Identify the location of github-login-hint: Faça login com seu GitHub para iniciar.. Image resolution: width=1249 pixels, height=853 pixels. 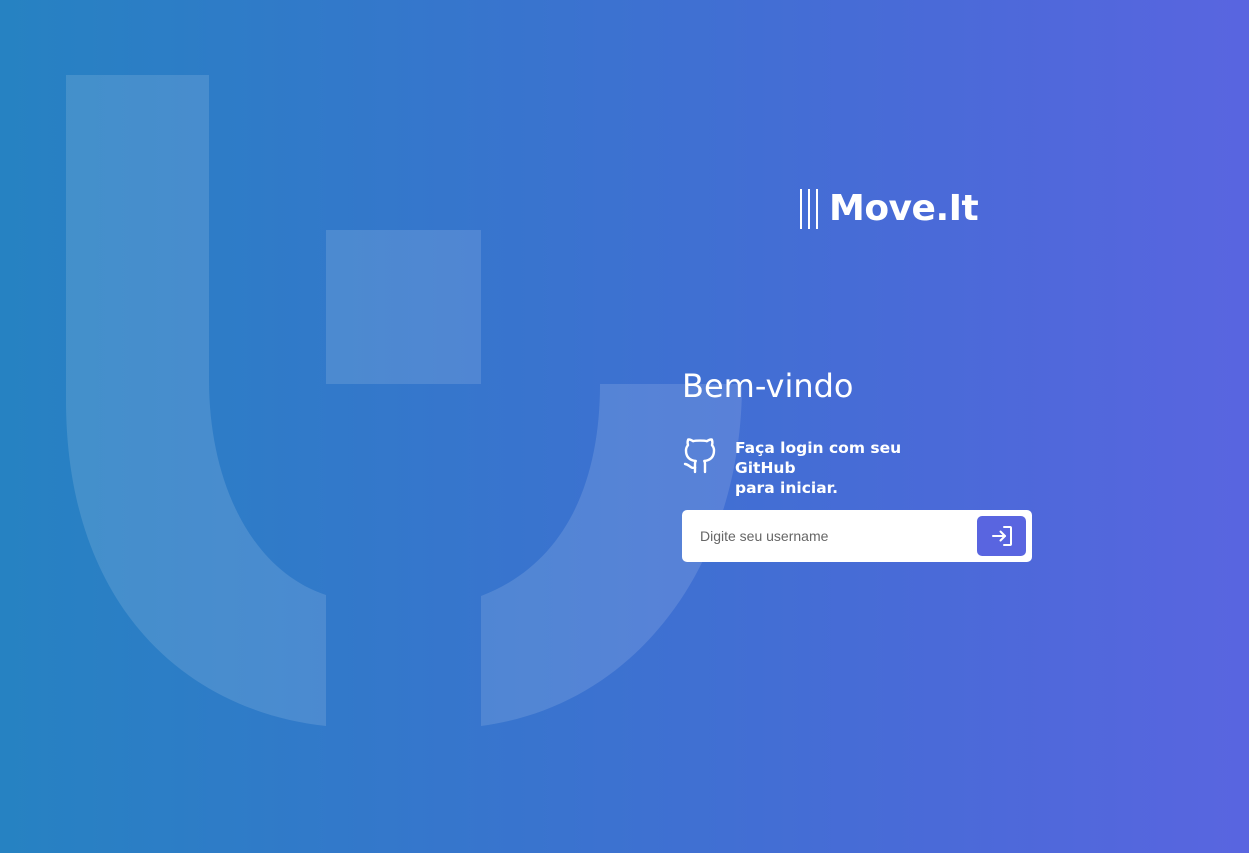
(824, 467).